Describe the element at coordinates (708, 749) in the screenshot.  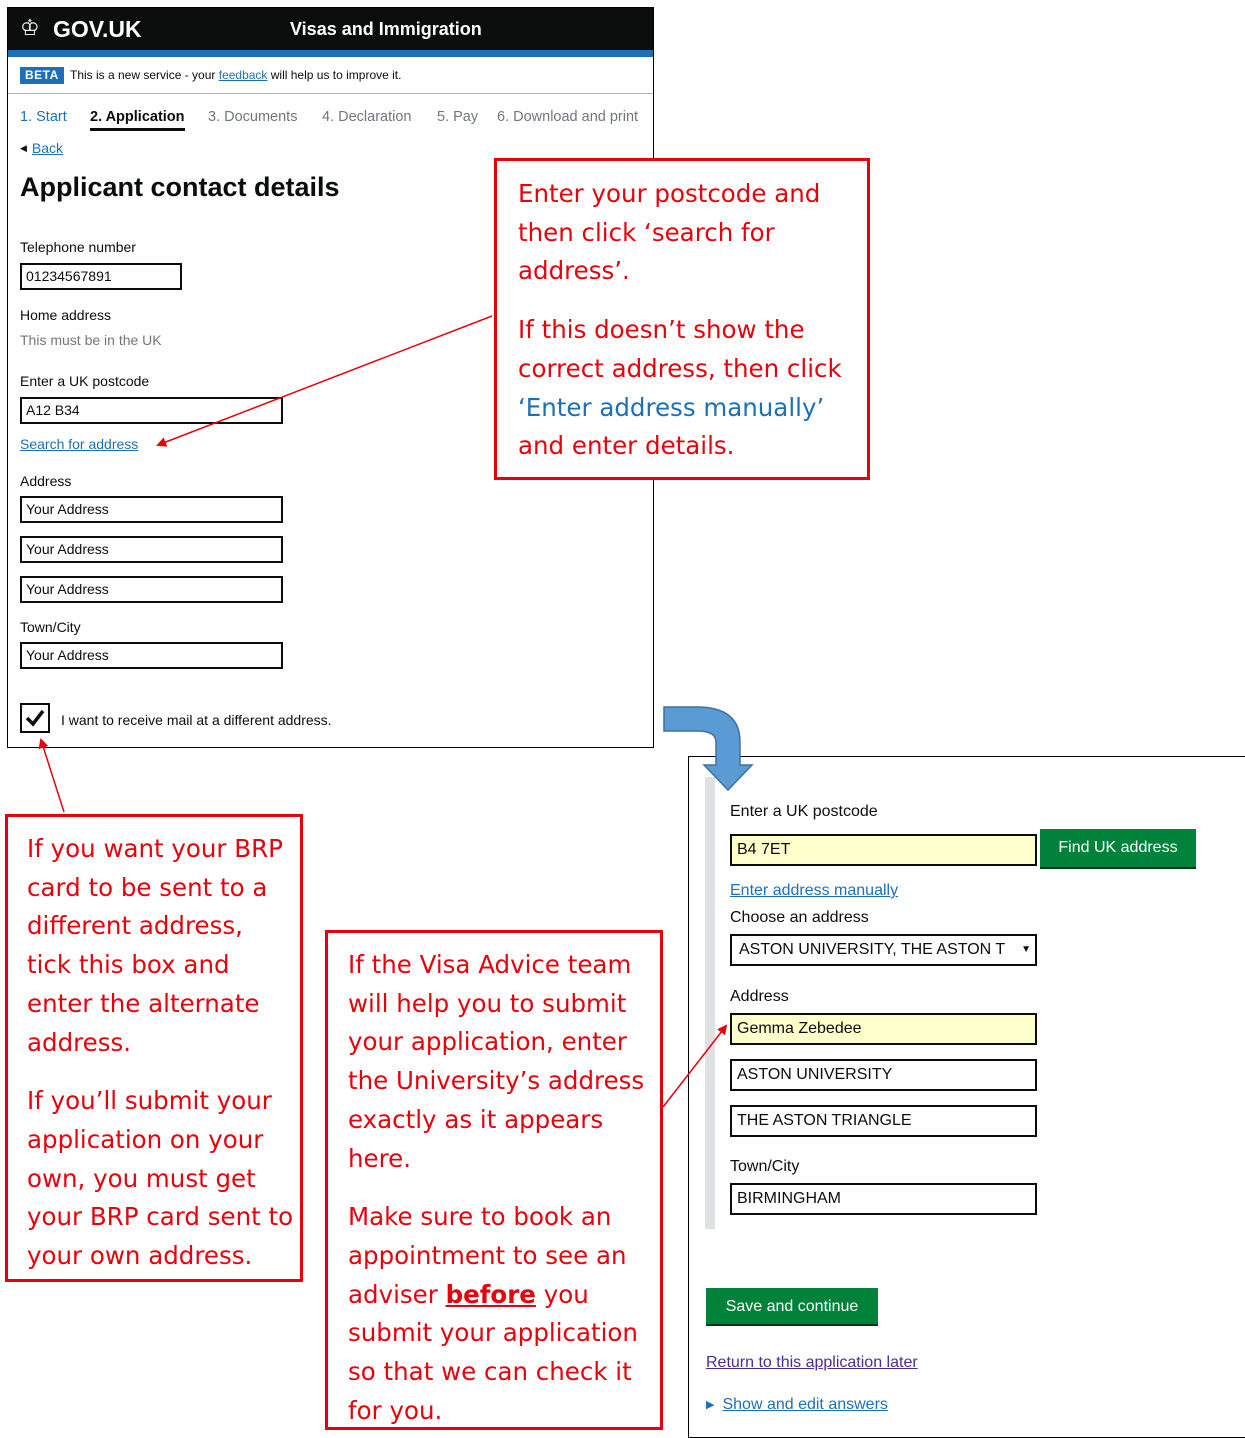
I see `curved-arrow-icon` at that location.